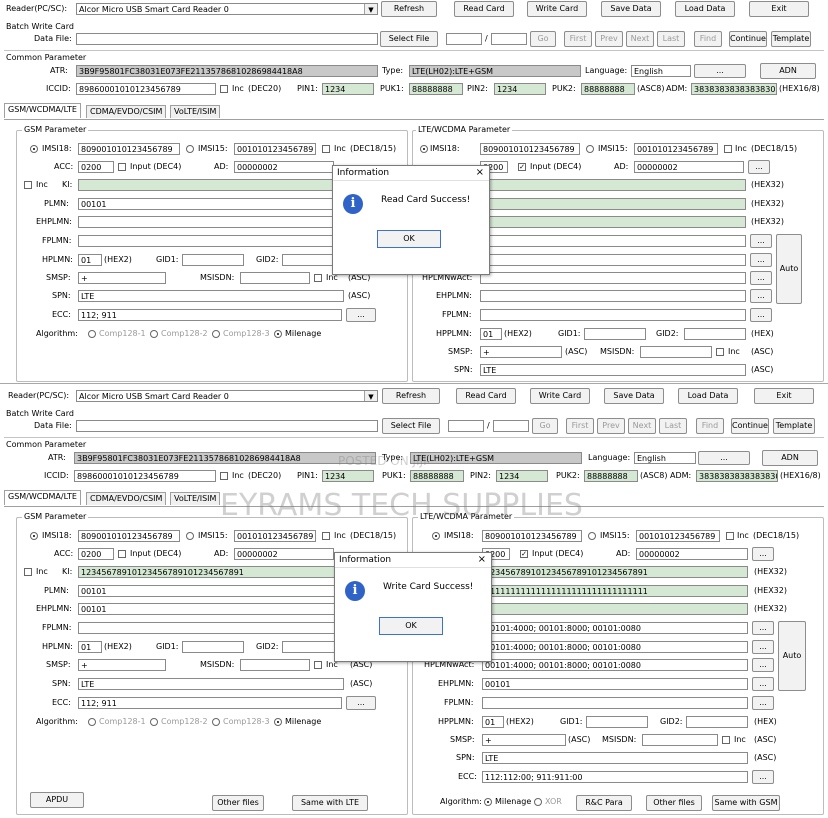  What do you see at coordinates (609, 39) in the screenshot?
I see `prev-button: Prev` at bounding box center [609, 39].